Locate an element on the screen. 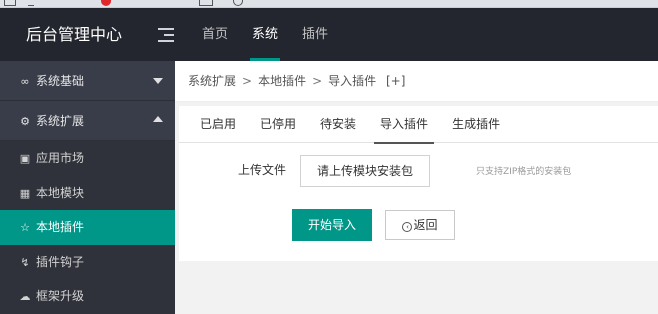  top-nav: 首页 系统 插件 is located at coordinates (265, 34).